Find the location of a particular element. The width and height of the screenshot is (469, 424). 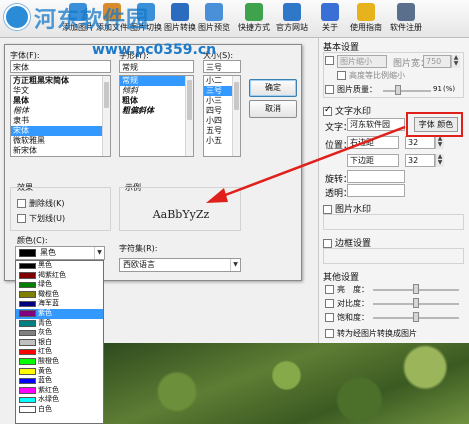

quality-option: 图片质量： is located at coordinates (351, 89).